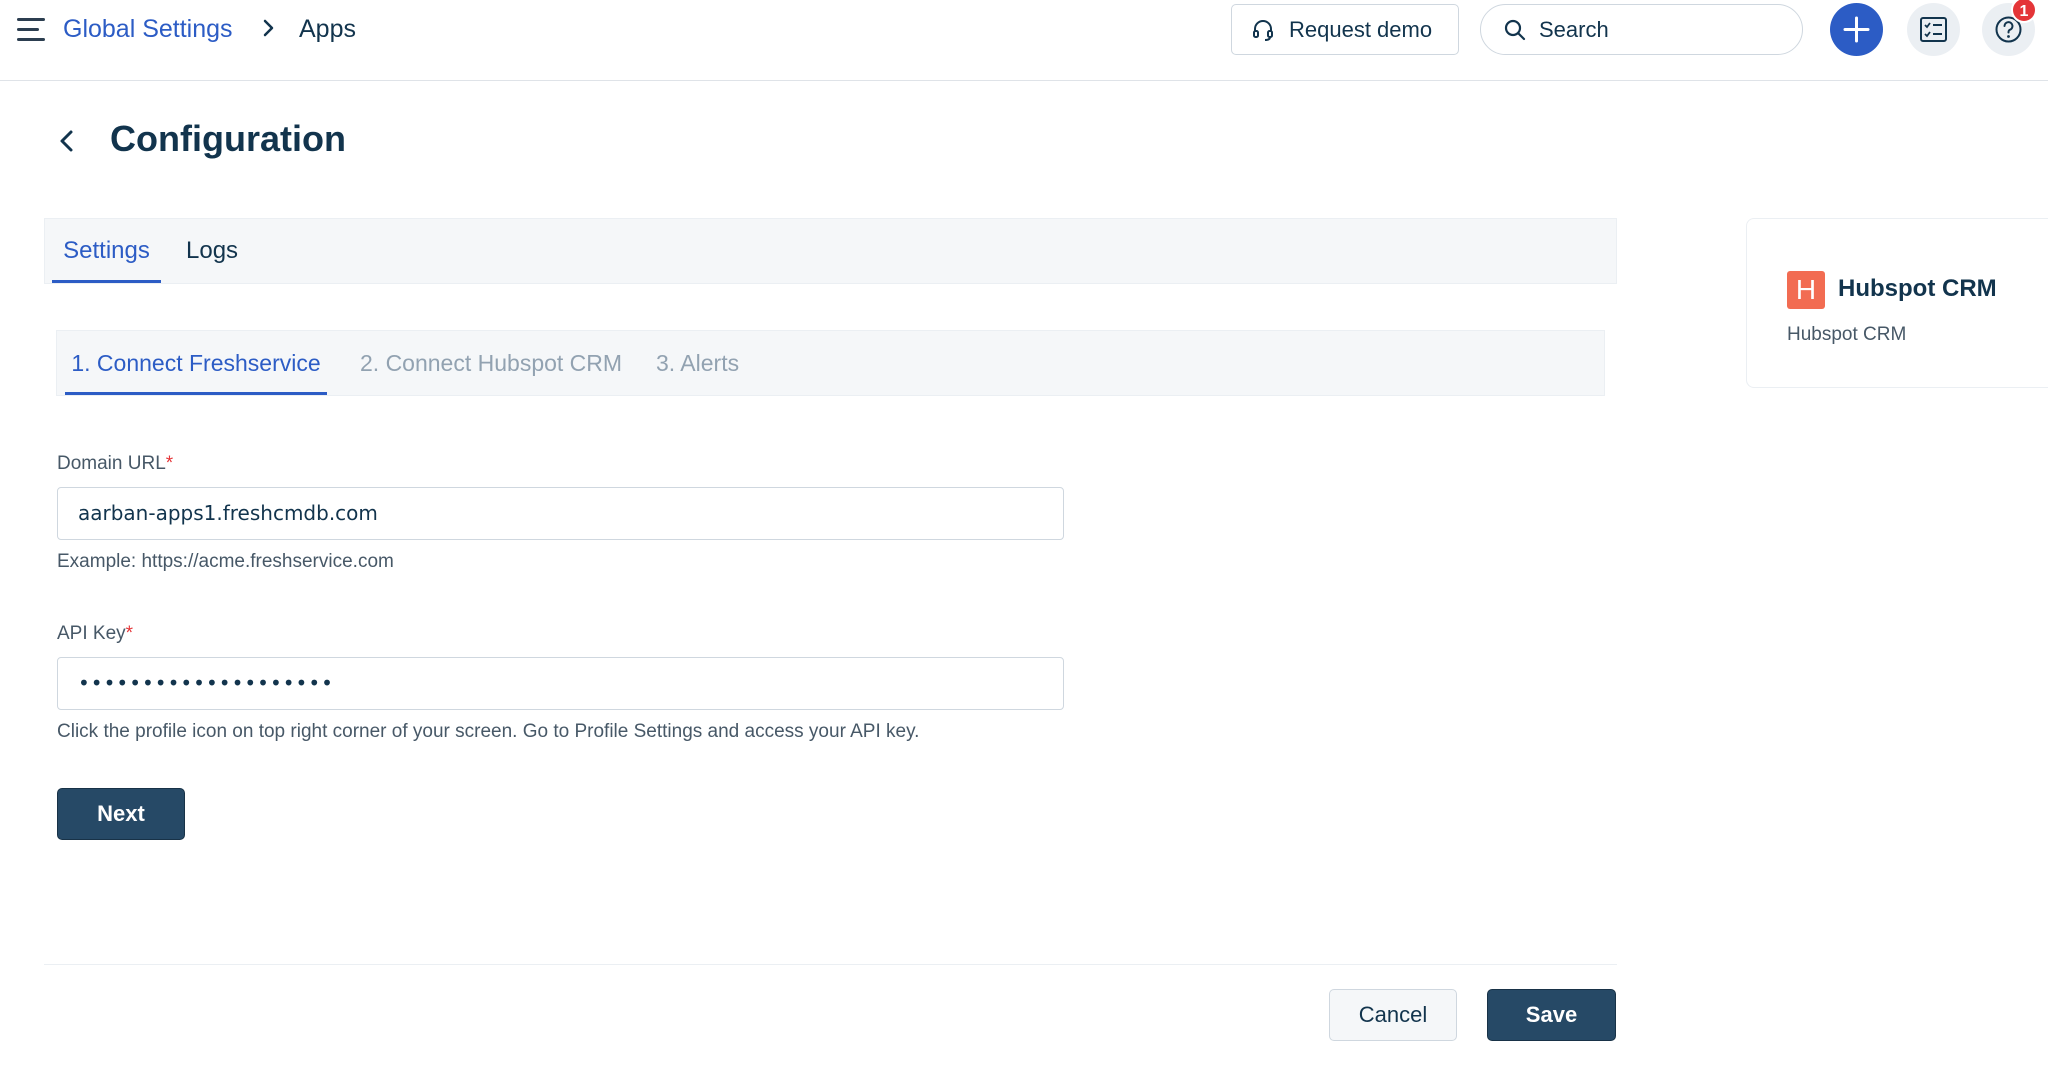 The width and height of the screenshot is (2048, 1079). What do you see at coordinates (830, 251) in the screenshot?
I see `config-tabs: Settings Logs` at bounding box center [830, 251].